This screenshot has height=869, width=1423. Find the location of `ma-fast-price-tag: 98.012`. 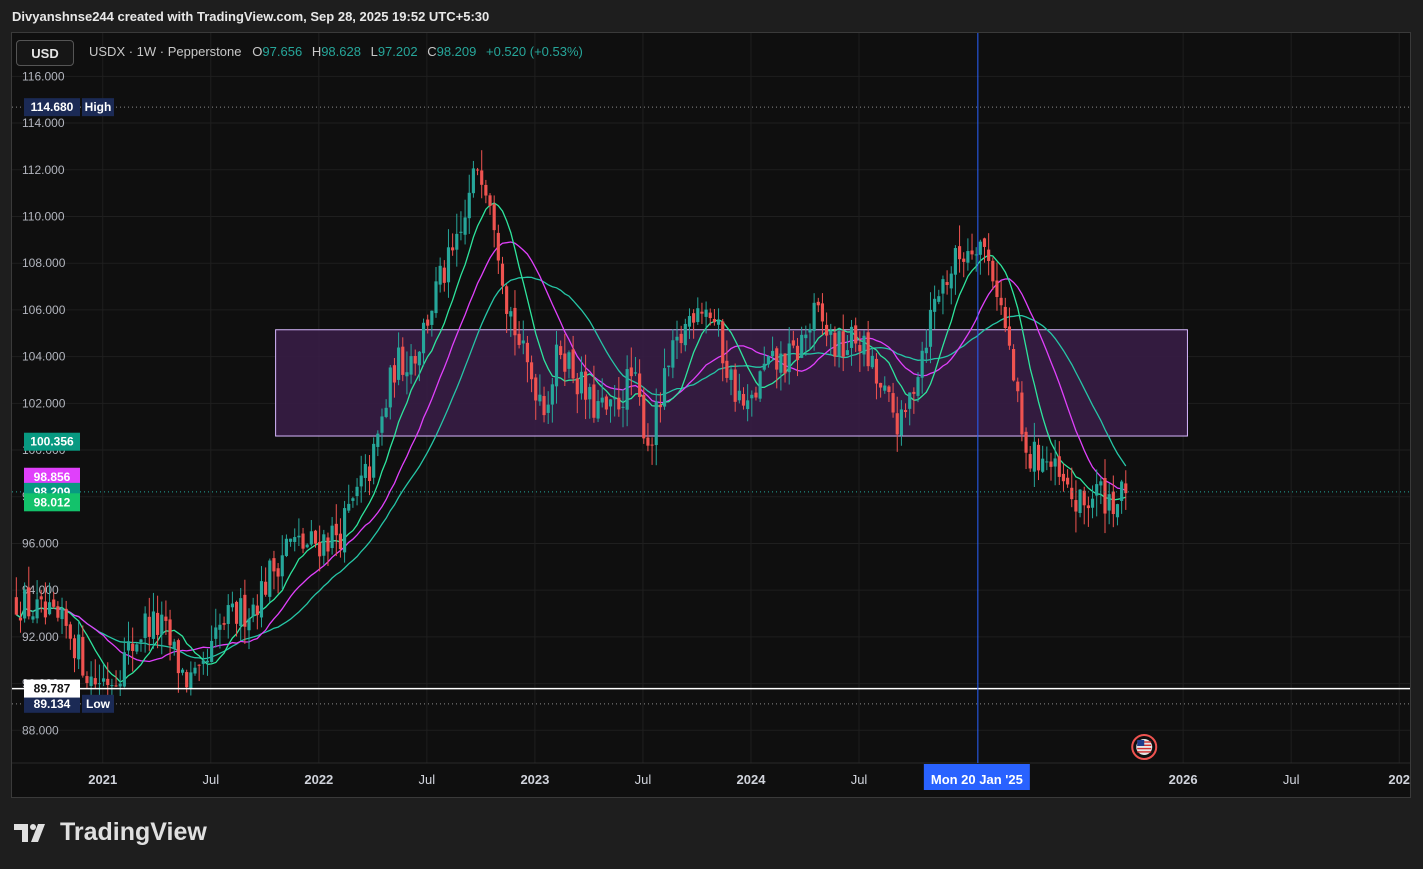

ma-fast-price-tag: 98.012 is located at coordinates (52, 502).